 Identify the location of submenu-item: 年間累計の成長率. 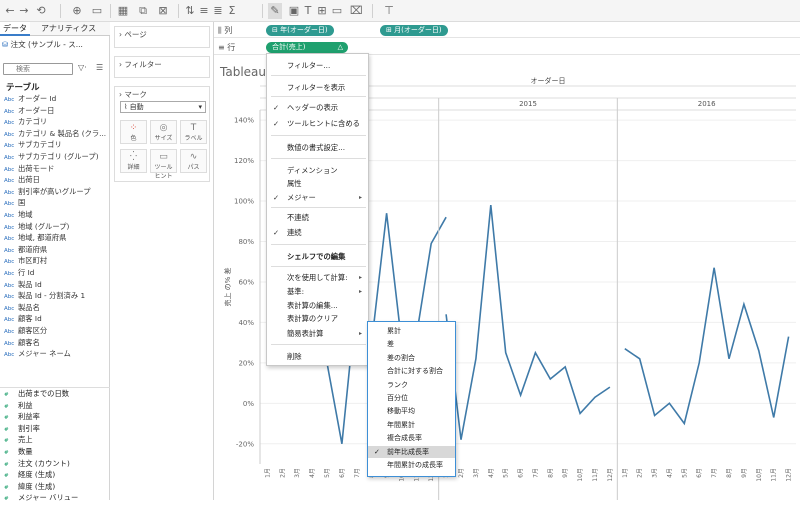
(411, 465).